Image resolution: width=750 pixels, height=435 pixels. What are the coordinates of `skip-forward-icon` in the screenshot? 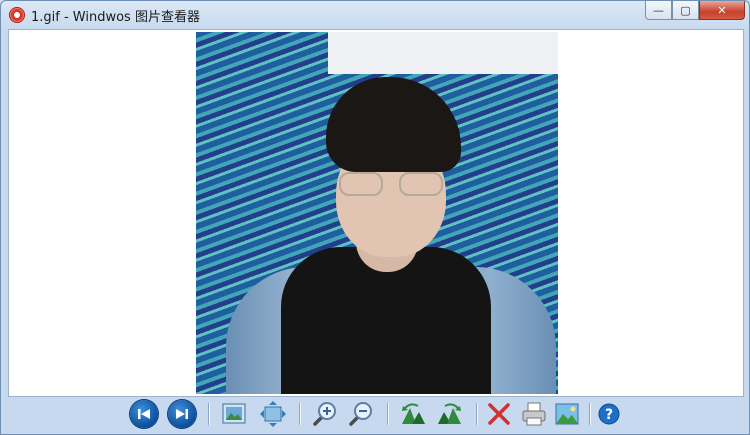 It's located at (182, 414).